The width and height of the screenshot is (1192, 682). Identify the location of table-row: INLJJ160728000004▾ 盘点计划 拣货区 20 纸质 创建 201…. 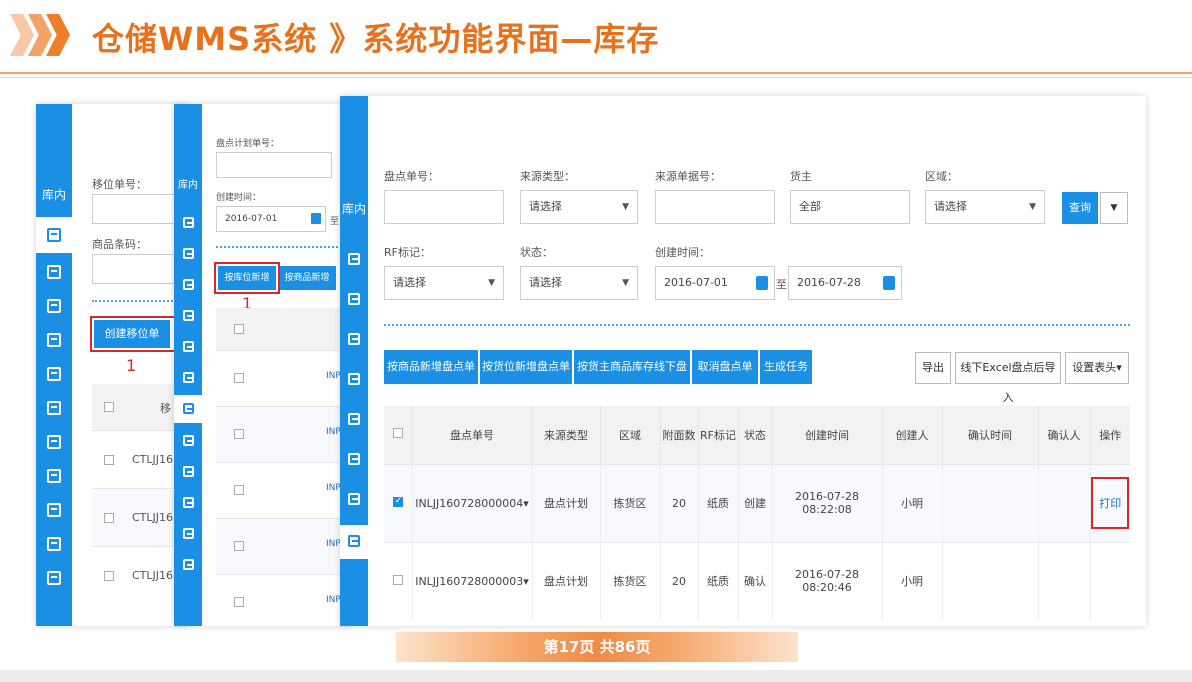
(757, 502).